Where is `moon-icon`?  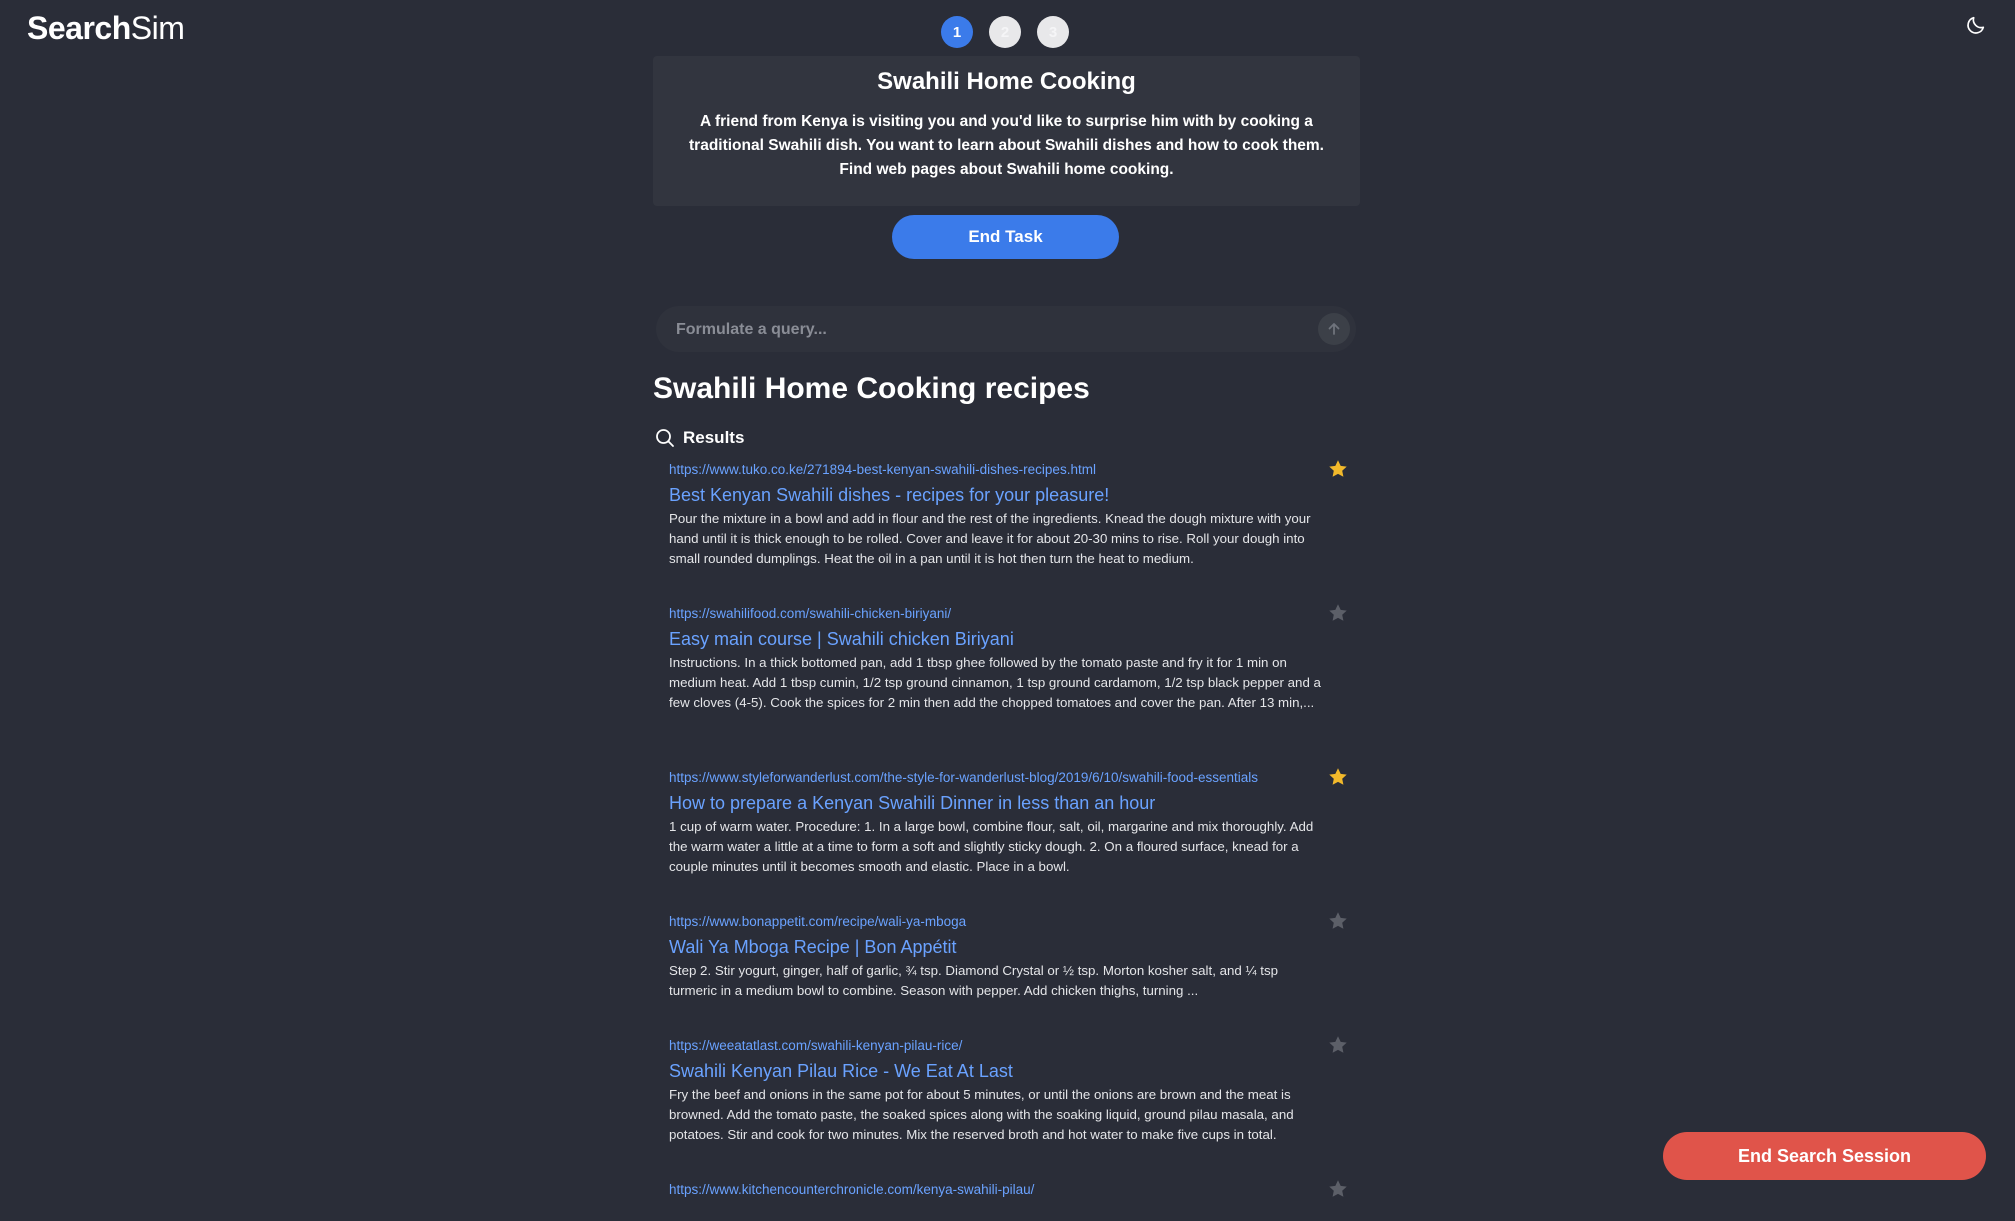 moon-icon is located at coordinates (1976, 25).